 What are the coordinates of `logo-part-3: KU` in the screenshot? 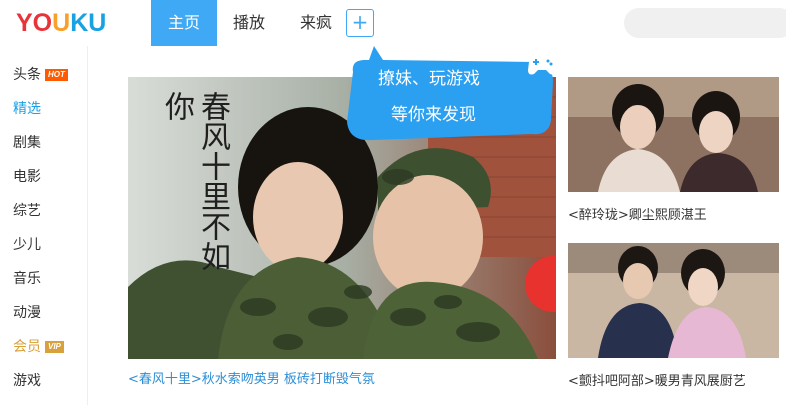 It's located at (88, 23).